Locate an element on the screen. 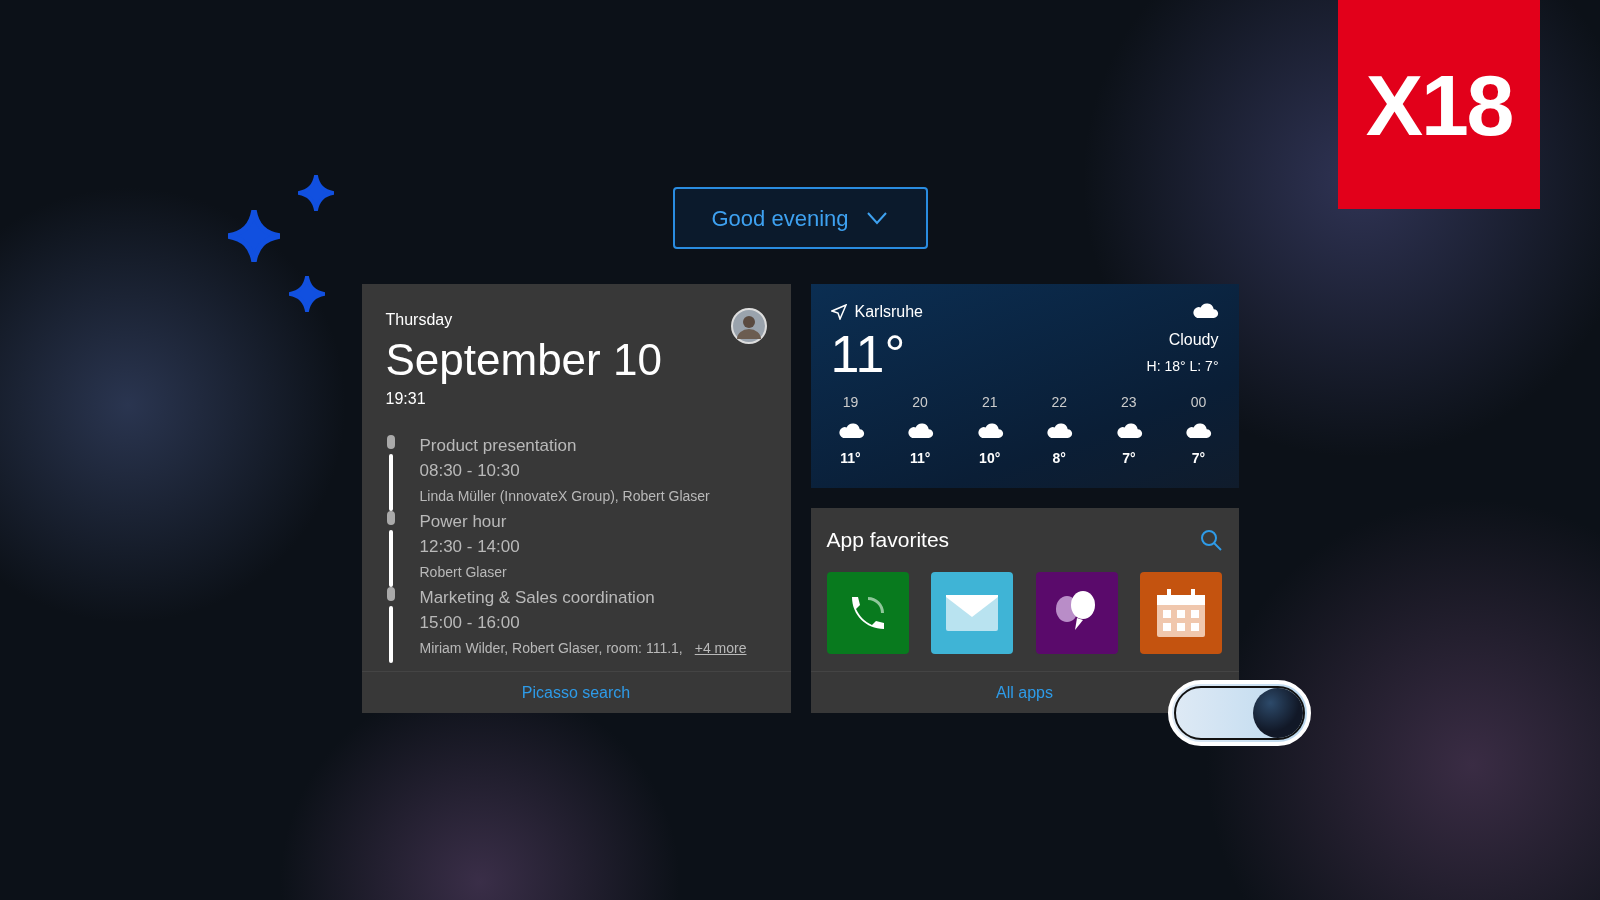  forecast-hour: 21 is located at coordinates (989, 402).